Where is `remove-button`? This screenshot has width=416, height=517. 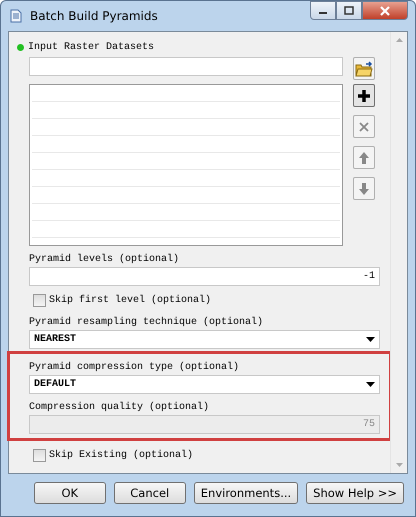 remove-button is located at coordinates (364, 126).